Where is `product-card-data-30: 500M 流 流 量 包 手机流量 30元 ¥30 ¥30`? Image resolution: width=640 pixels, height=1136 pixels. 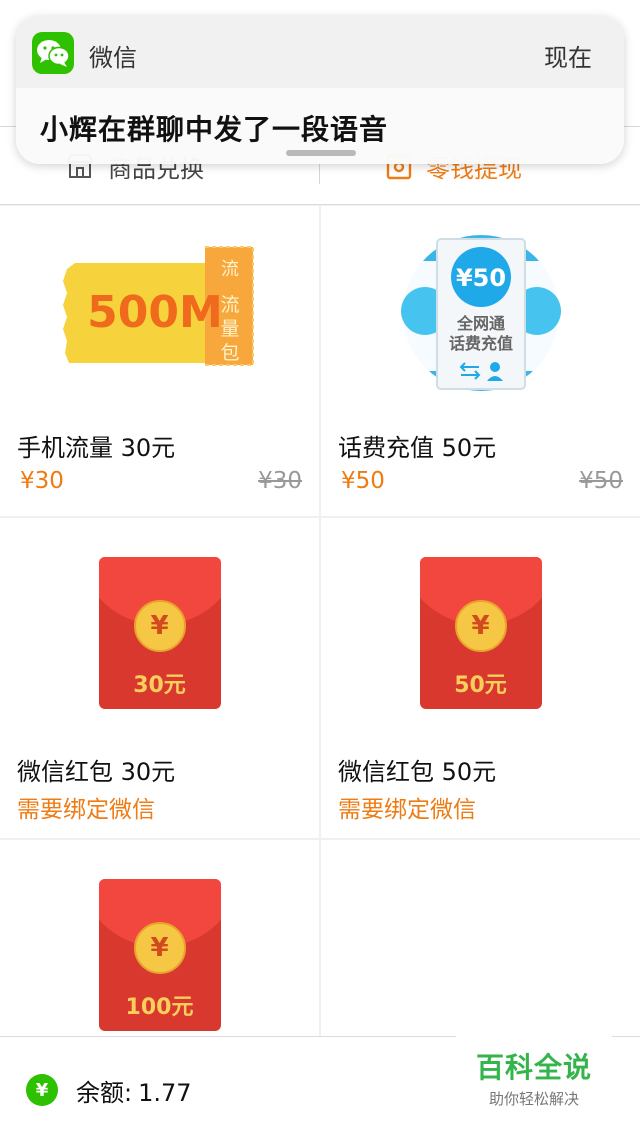 product-card-data-30: 500M 流 流 量 包 手机流量 30元 ¥30 ¥30 is located at coordinates (159, 361).